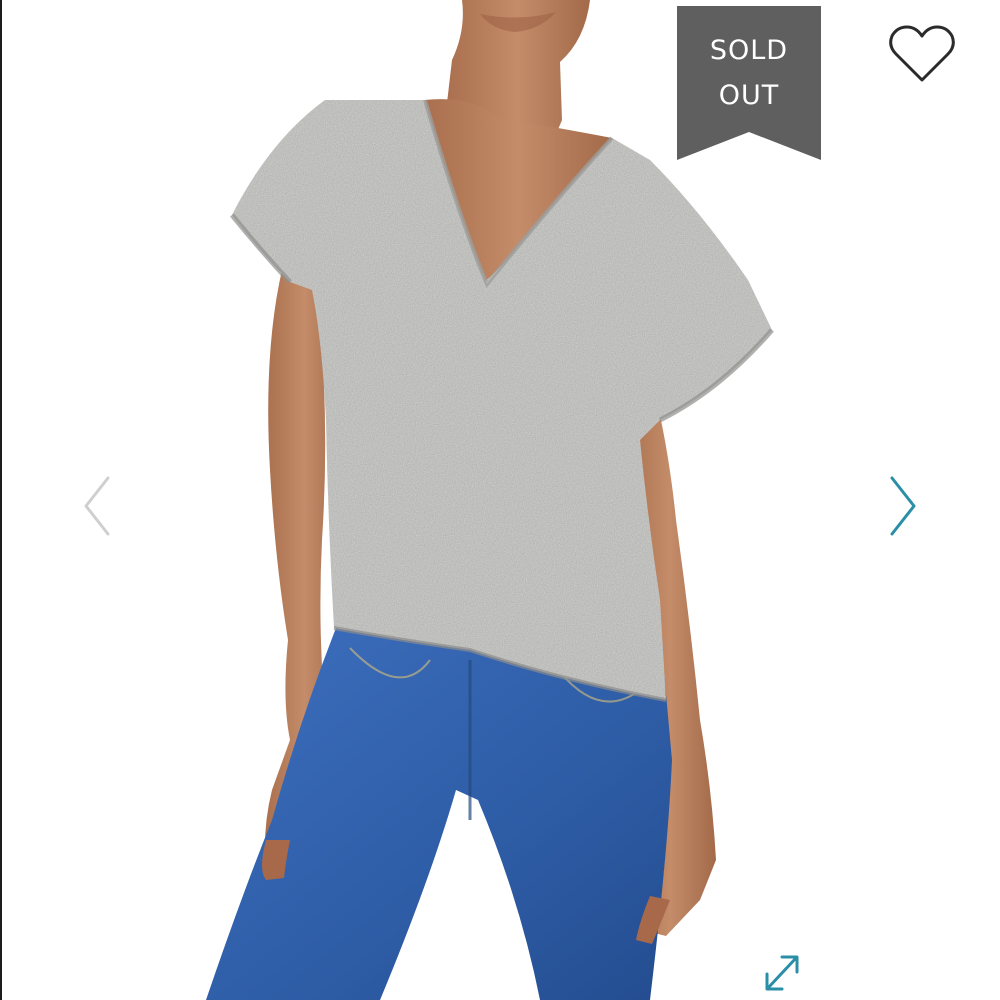 The image size is (1000, 1000). I want to click on chevron-right-icon, so click(903, 506).